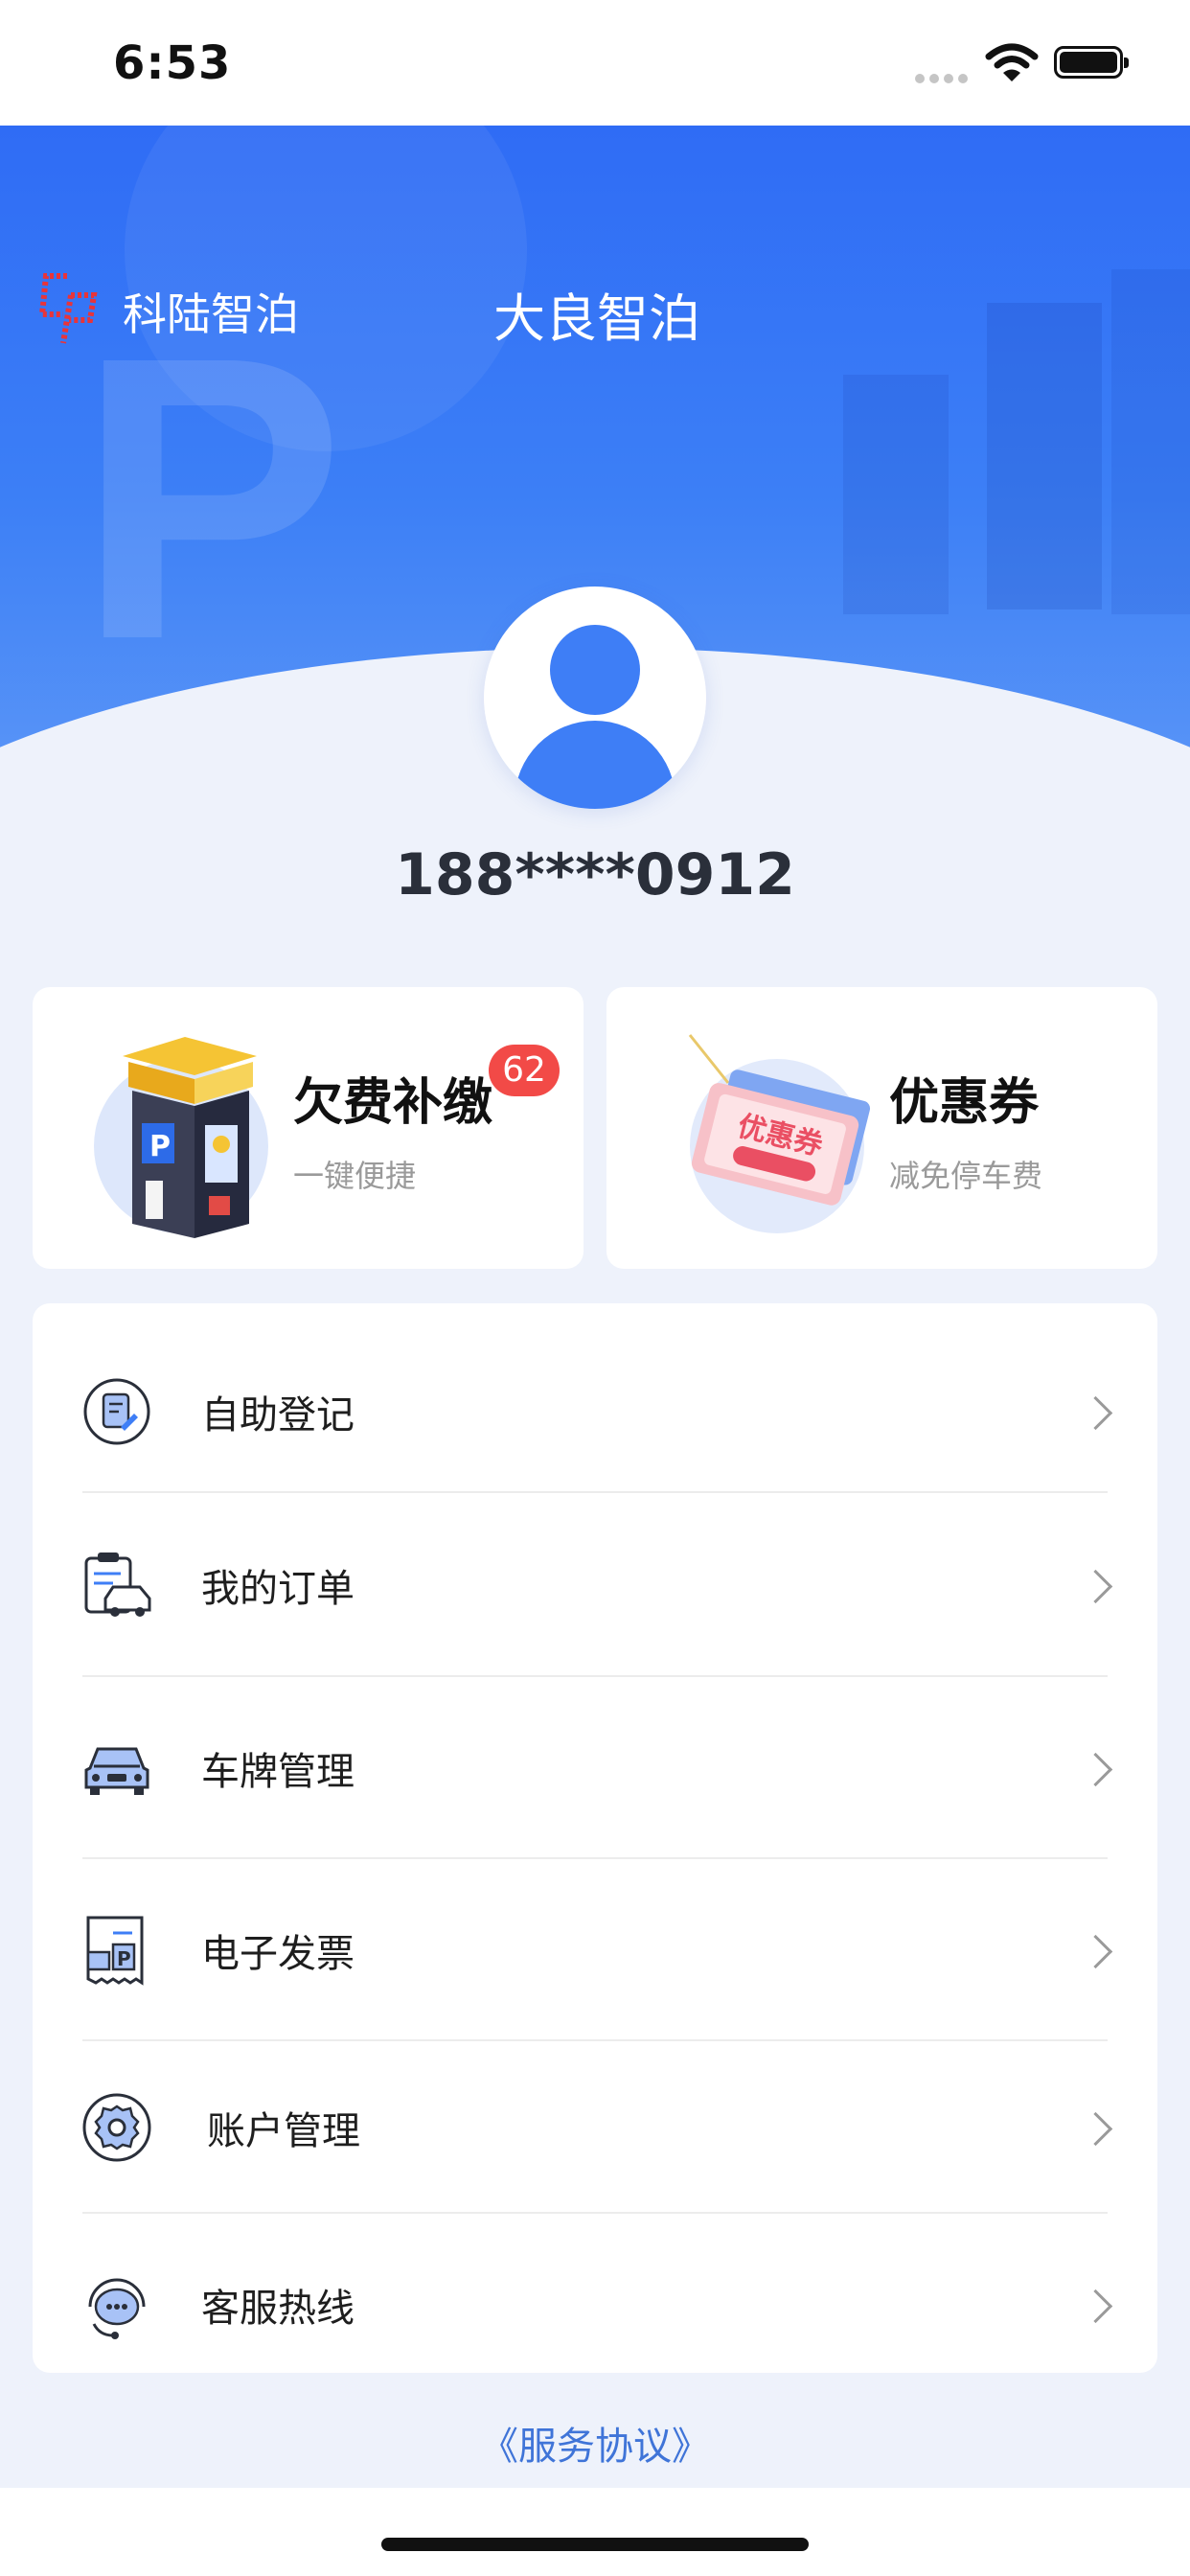 The width and height of the screenshot is (1190, 2576). Describe the element at coordinates (117, 1411) in the screenshot. I see `form-icon` at that location.